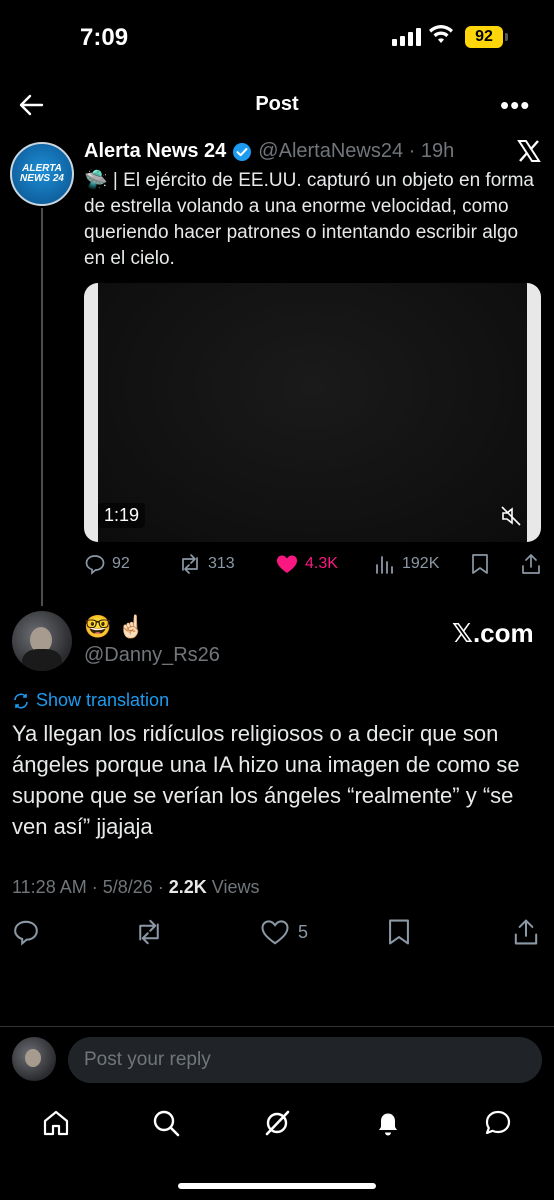 Image resolution: width=554 pixels, height=1200 pixels. Describe the element at coordinates (277, 1186) in the screenshot. I see `home-indicator` at that location.